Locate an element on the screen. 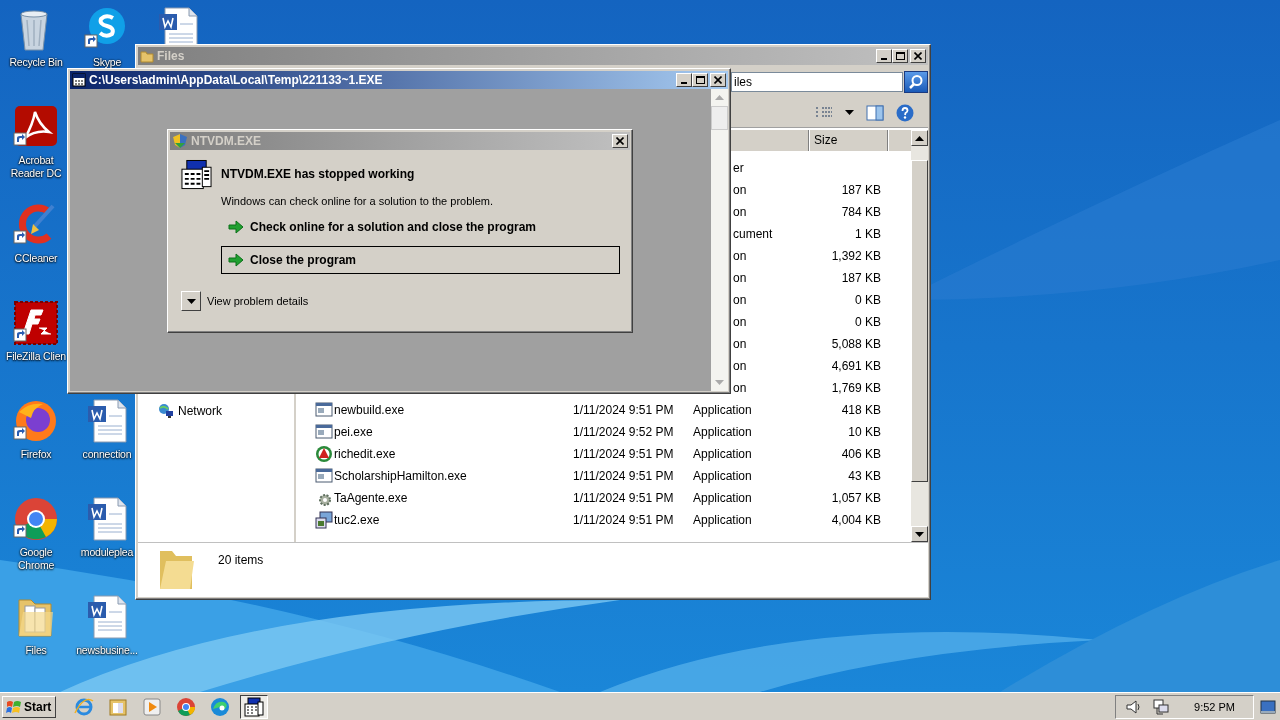  installer-icon is located at coordinates (324, 520).